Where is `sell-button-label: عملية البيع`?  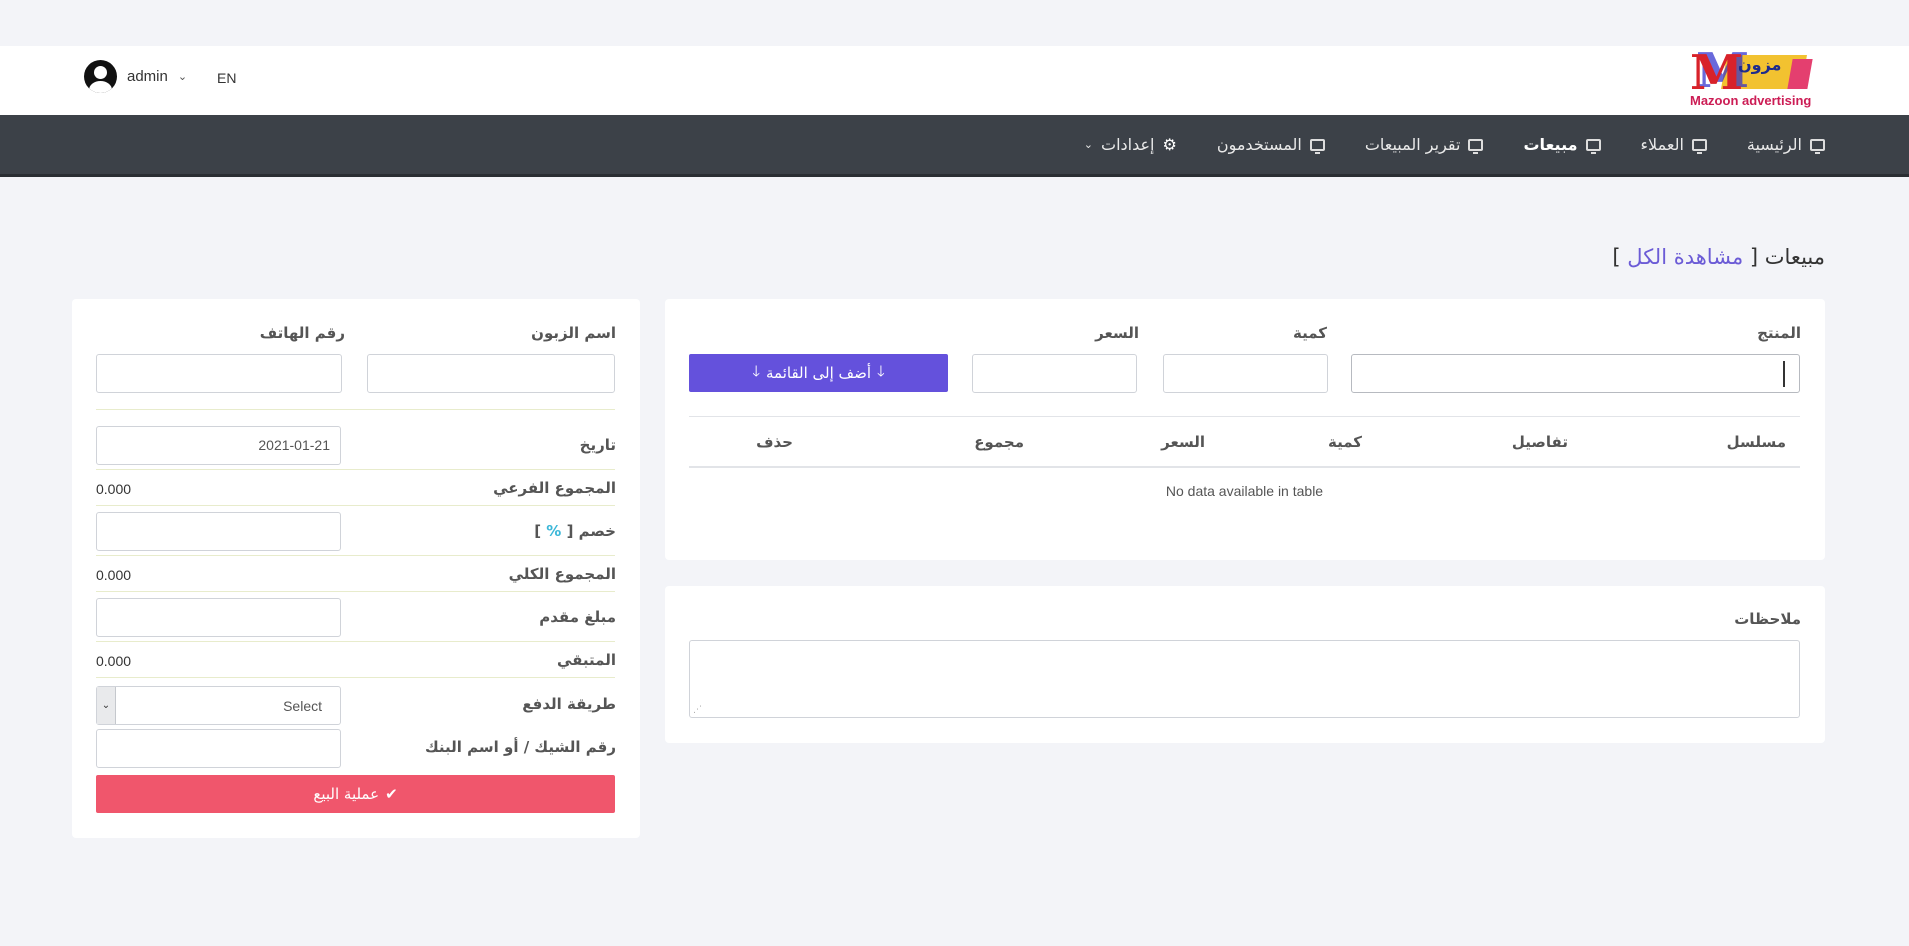
sell-button-label: عملية البيع is located at coordinates (346, 794).